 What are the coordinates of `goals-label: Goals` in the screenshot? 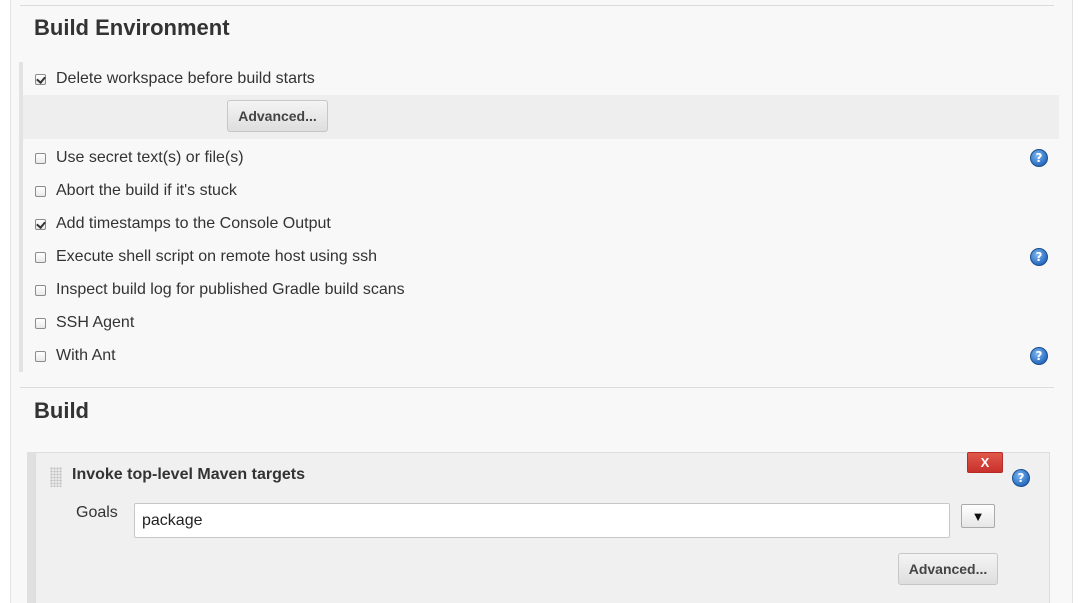 It's located at (97, 512).